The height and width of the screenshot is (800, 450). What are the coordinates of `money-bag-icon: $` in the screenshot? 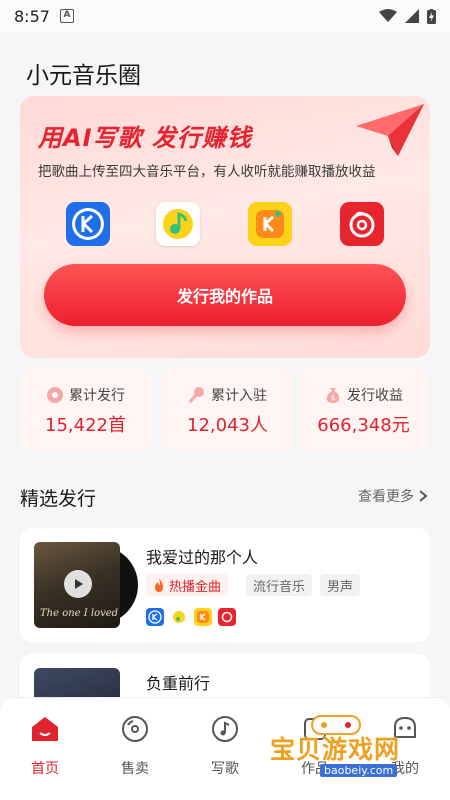 It's located at (333, 395).